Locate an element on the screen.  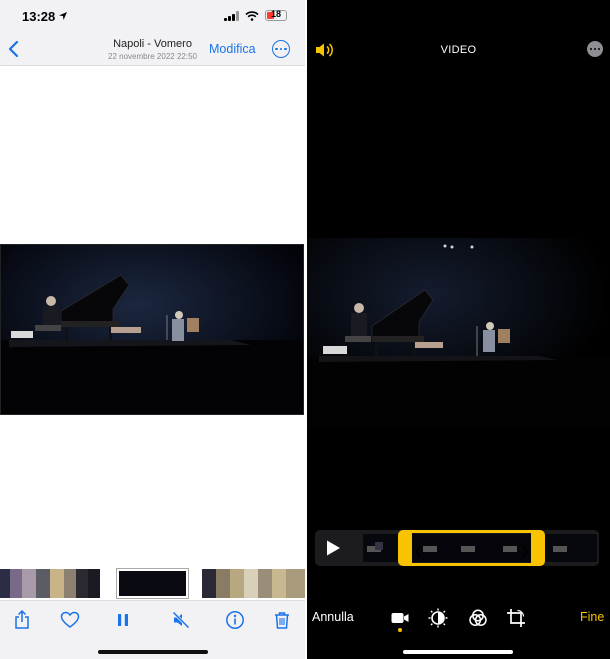
trash-icon is located at coordinates (282, 620).